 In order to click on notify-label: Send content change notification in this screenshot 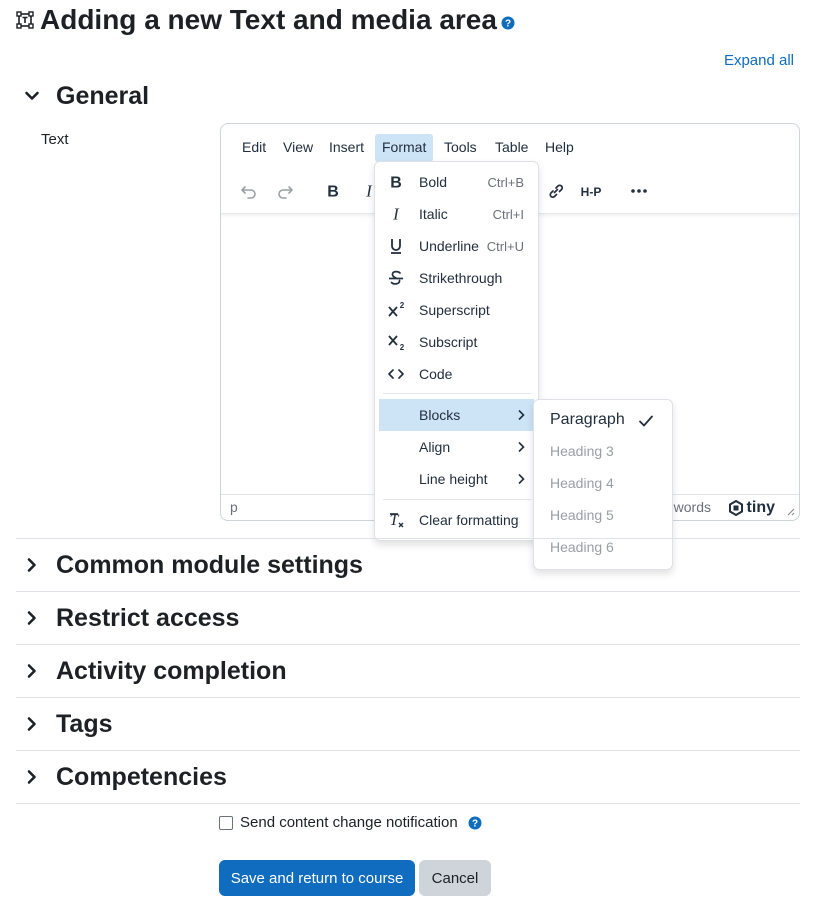, I will do `click(349, 822)`.